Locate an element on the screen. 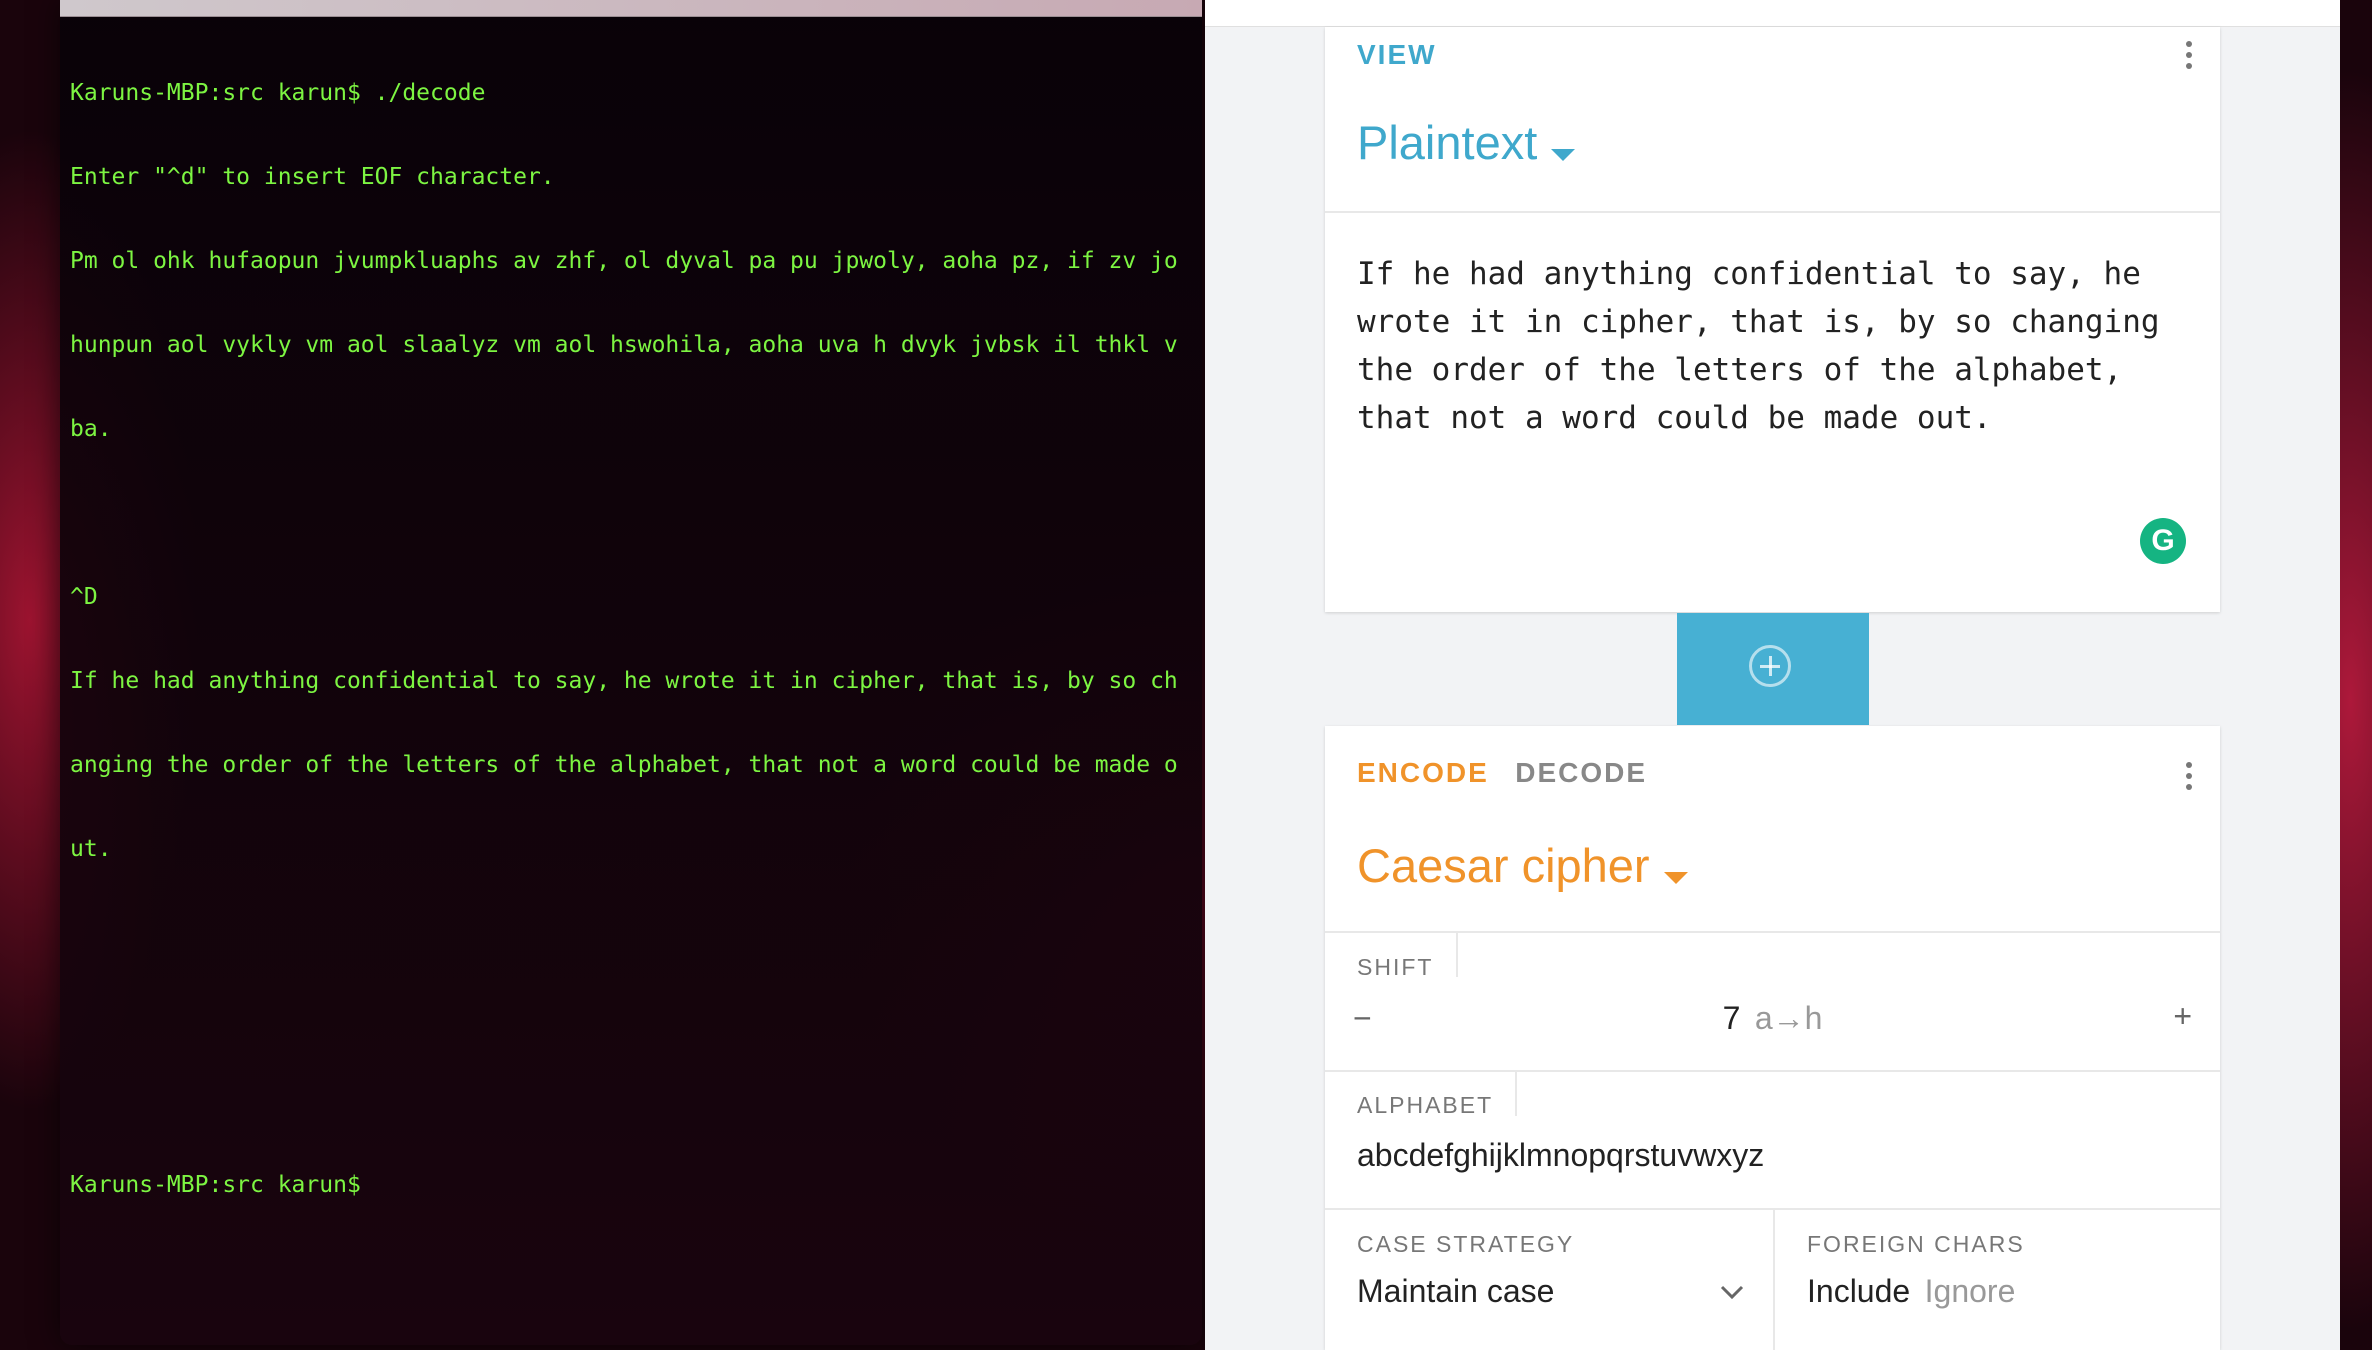 This screenshot has width=2372, height=1350. foreign-chars-label: FOREIGN CHARS is located at coordinates (1916, 1244).